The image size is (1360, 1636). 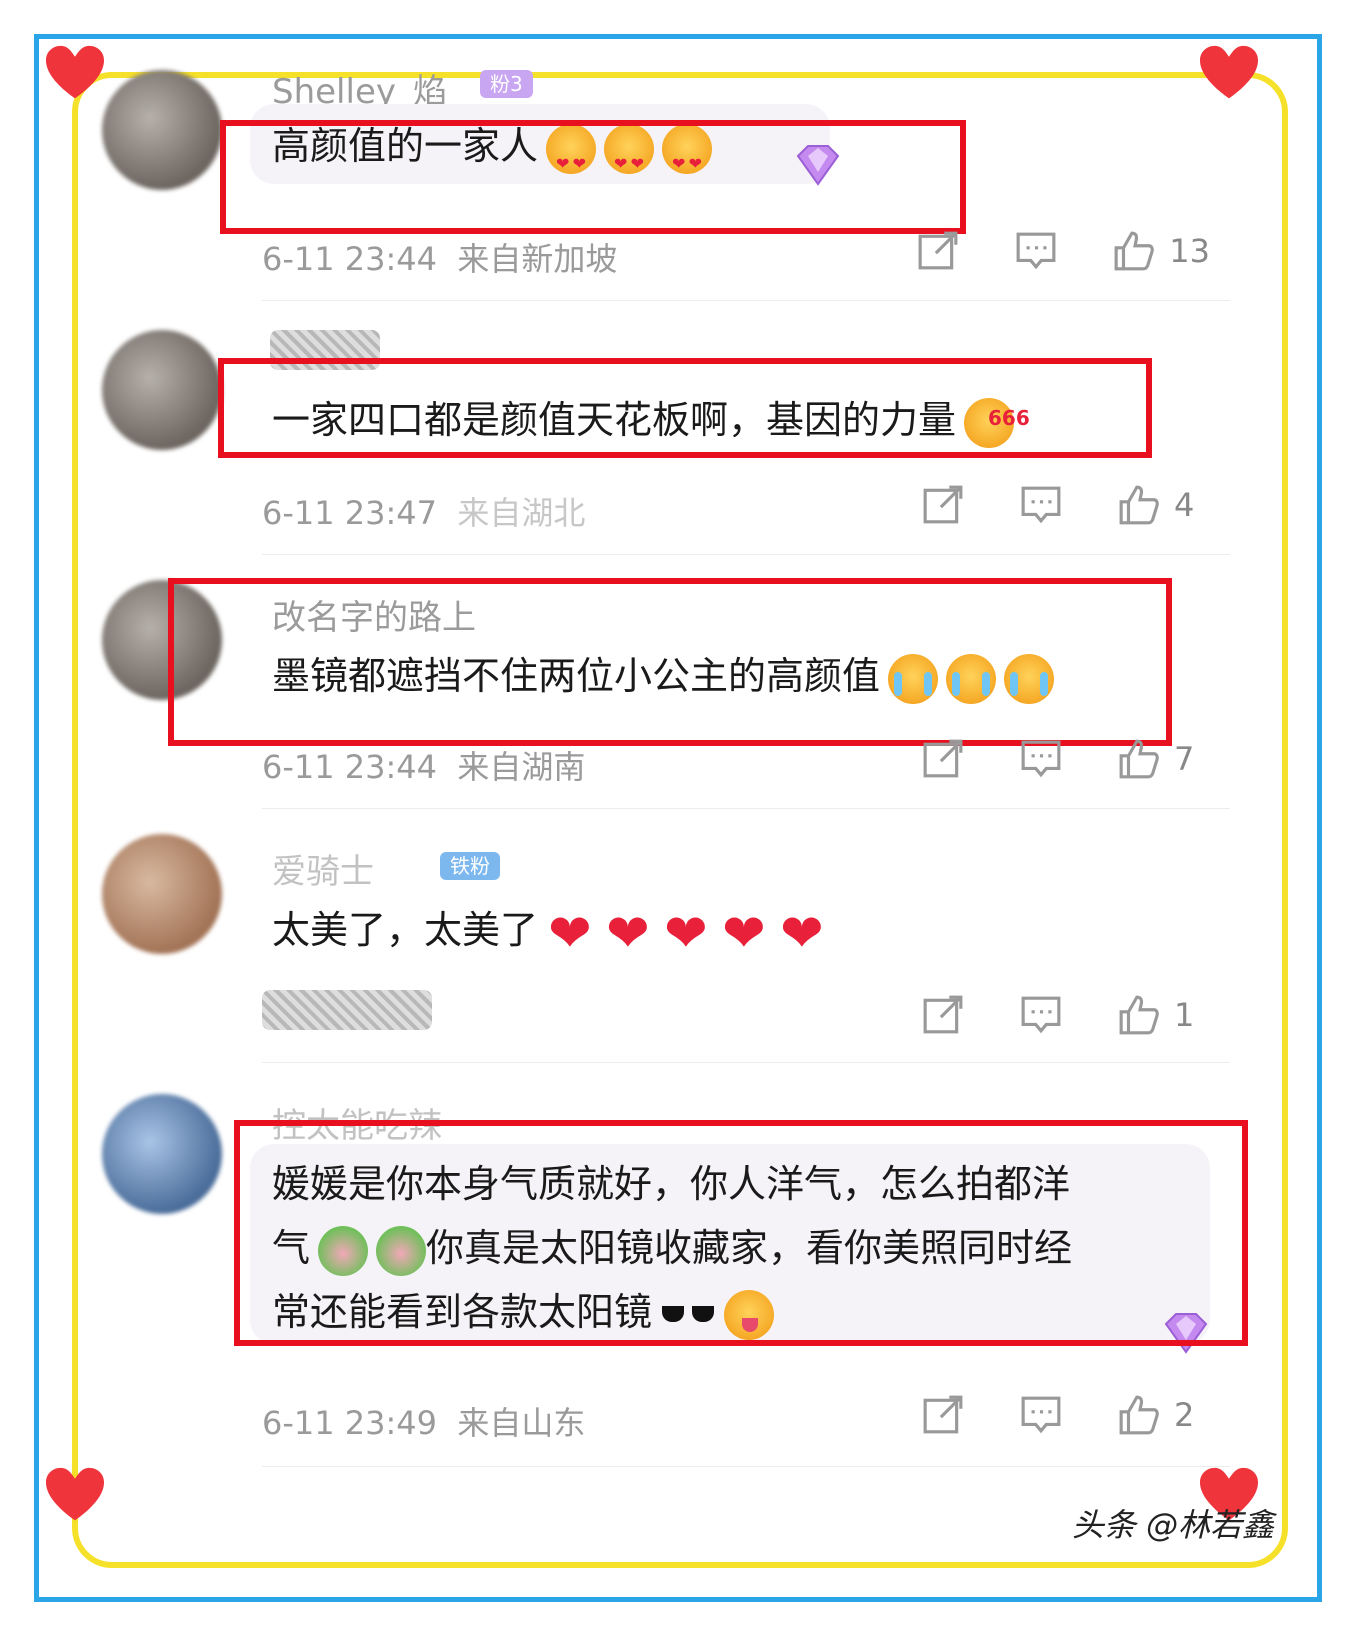 What do you see at coordinates (439, 257) in the screenshot?
I see `comment-meta: 6-11 23:44 来自新加坡` at bounding box center [439, 257].